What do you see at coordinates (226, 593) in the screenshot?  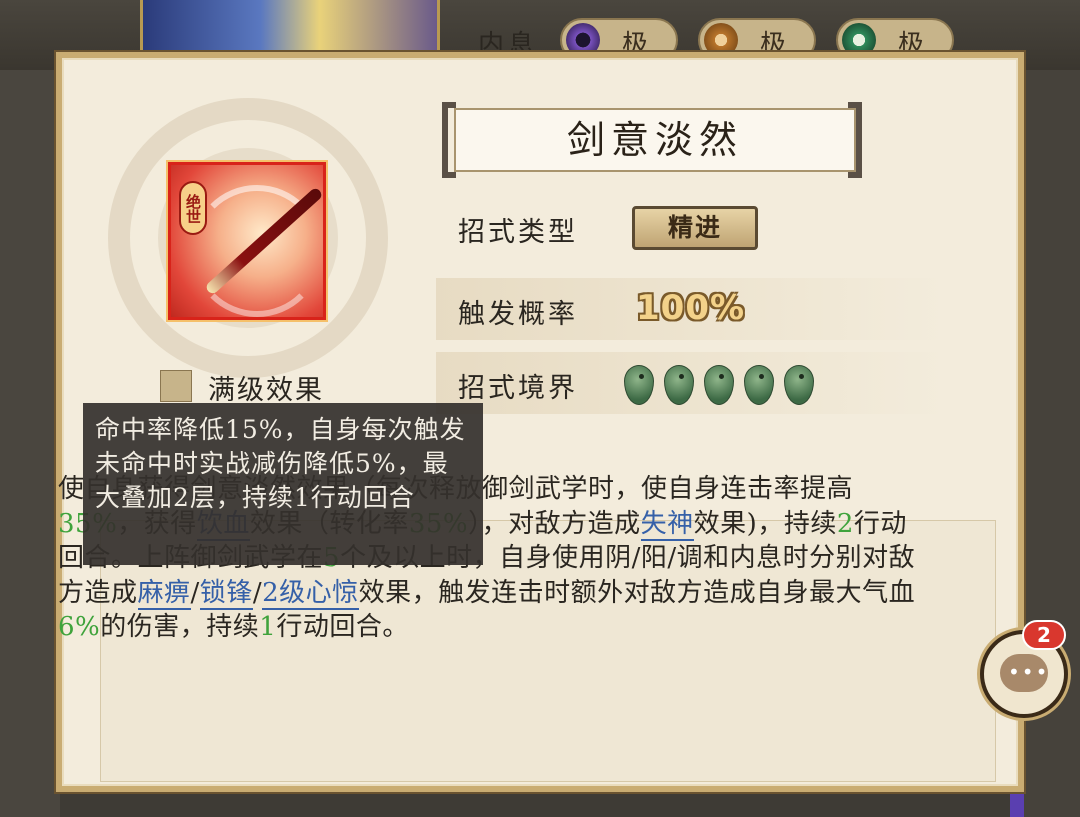 I see `description-keyword-link: 锁锋` at bounding box center [226, 593].